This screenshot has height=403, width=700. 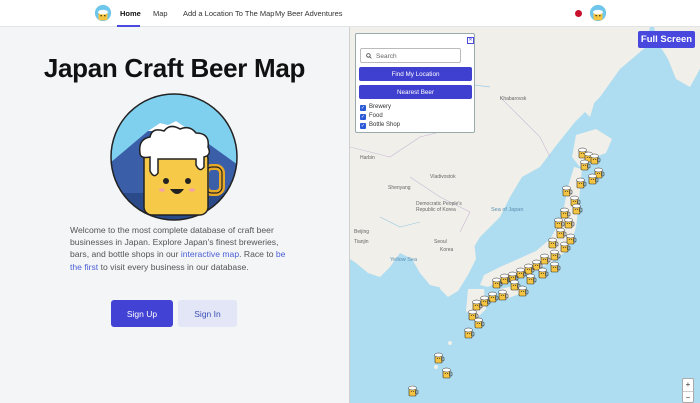 What do you see at coordinates (688, 397) in the screenshot?
I see `zoom-out-button: −` at bounding box center [688, 397].